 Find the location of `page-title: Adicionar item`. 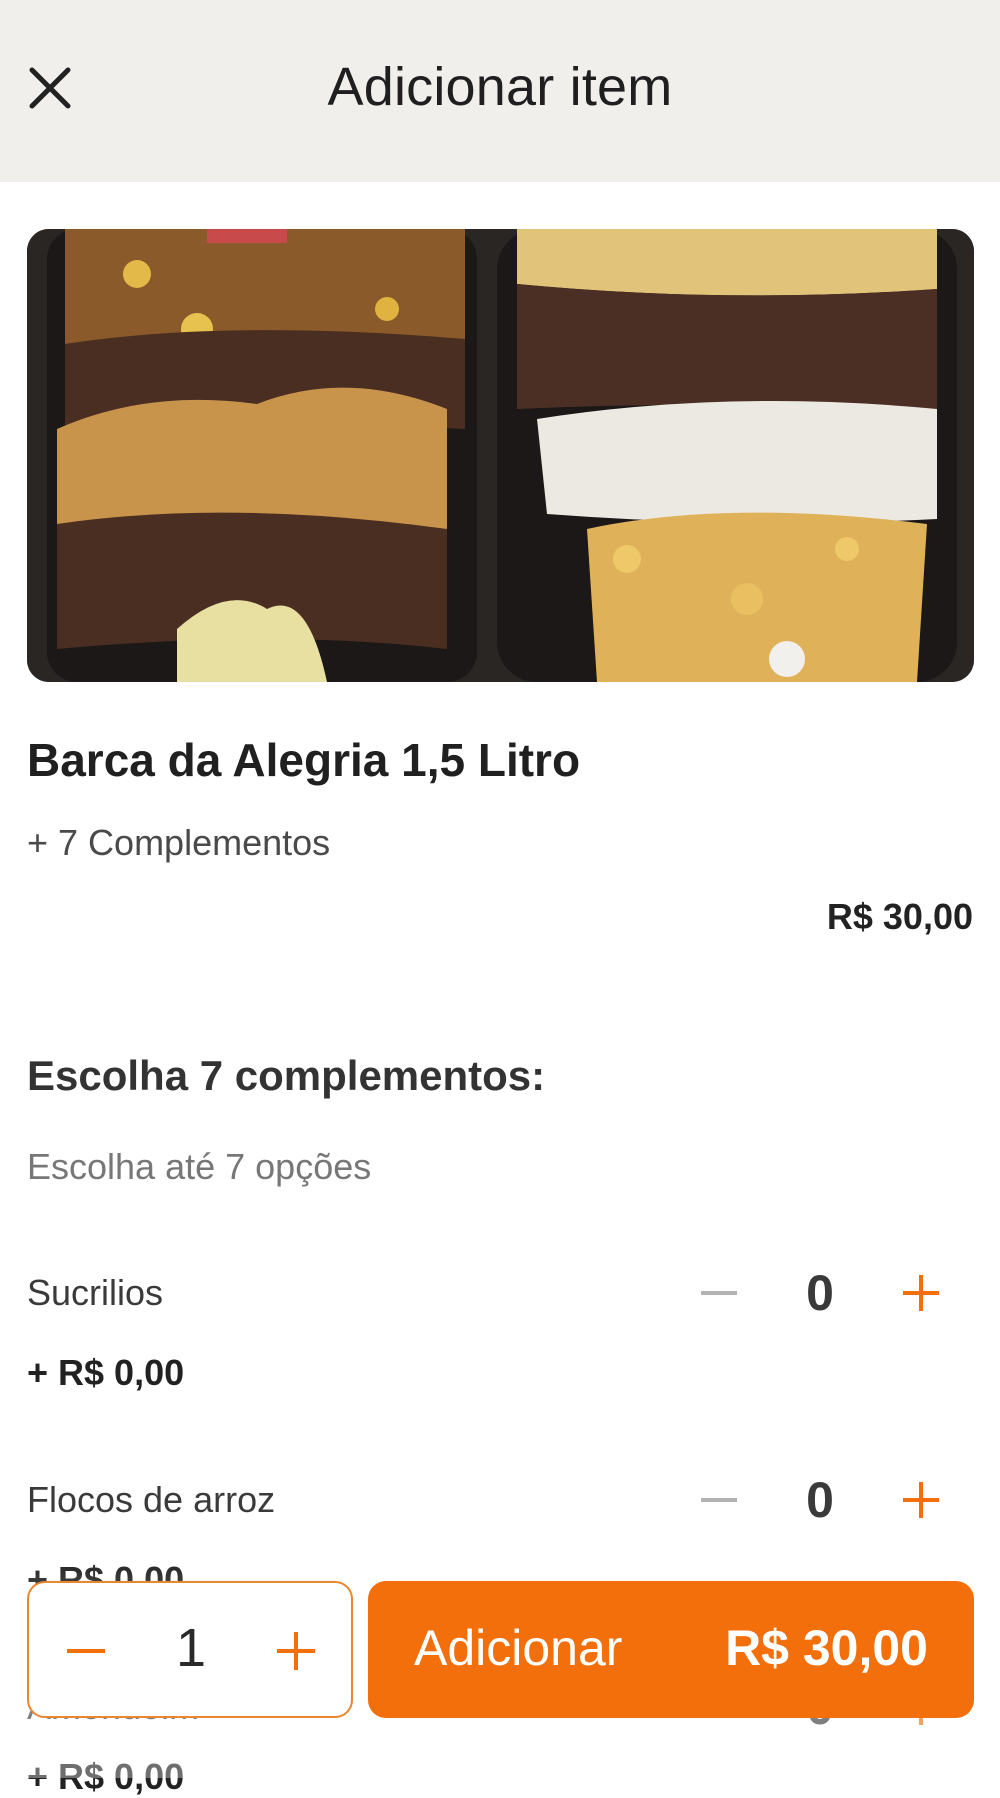

page-title: Adicionar item is located at coordinates (500, 87).